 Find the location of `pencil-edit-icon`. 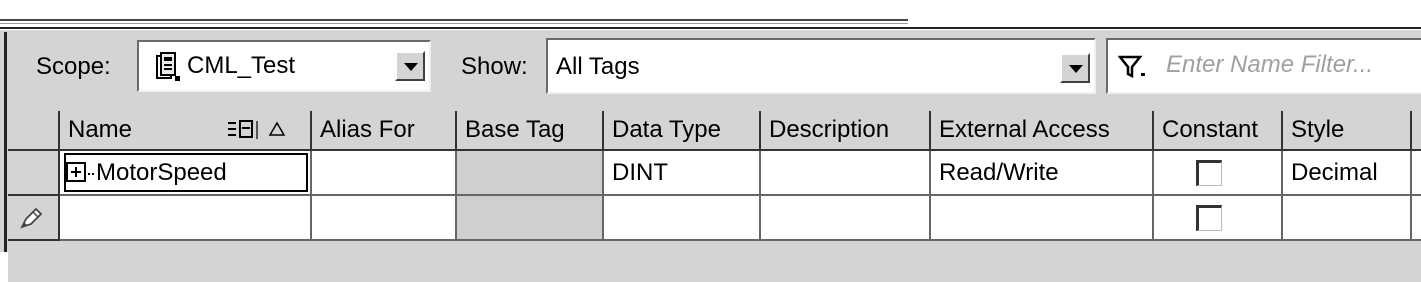

pencil-edit-icon is located at coordinates (31, 218).